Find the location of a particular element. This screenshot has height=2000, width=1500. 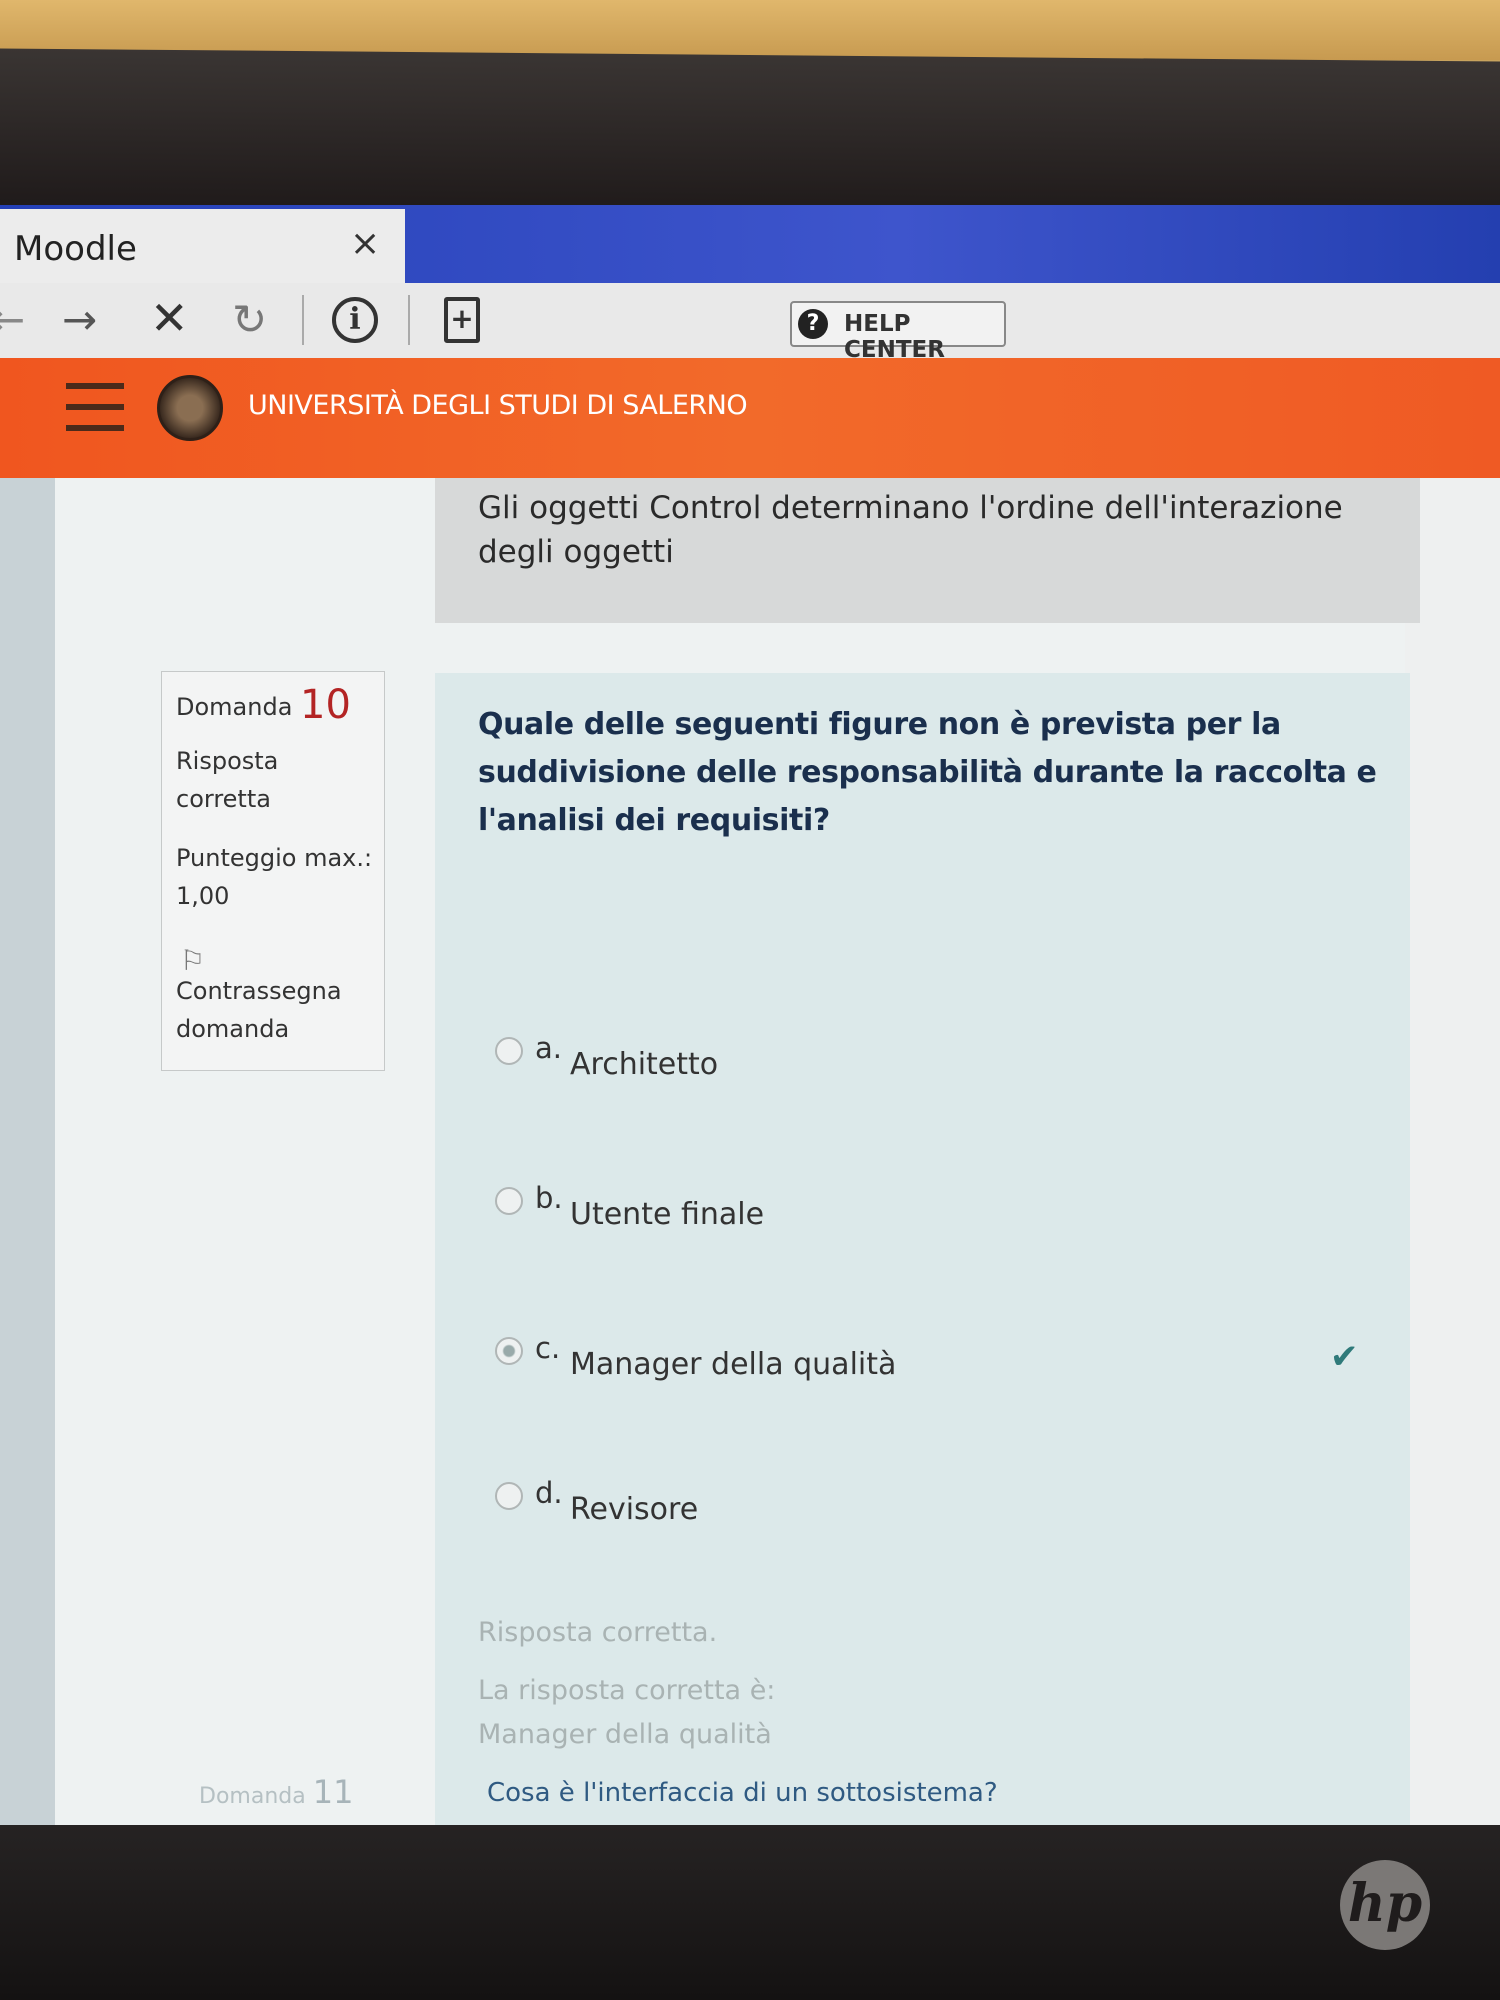

university-logo is located at coordinates (190, 408).